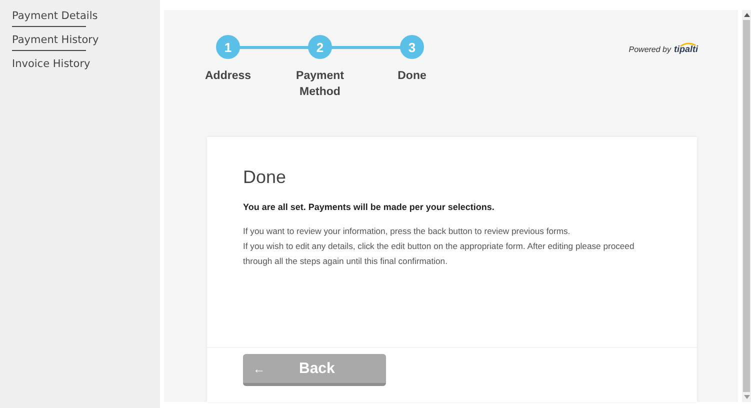  Describe the element at coordinates (369, 207) in the screenshot. I see `confirmation-message: You are all set. Payments will be made per your selections.` at that location.